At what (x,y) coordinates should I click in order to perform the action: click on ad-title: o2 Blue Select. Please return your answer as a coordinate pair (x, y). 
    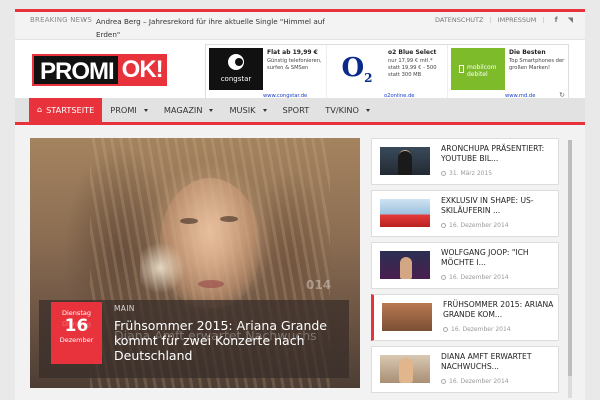
    Looking at the image, I should click on (412, 52).